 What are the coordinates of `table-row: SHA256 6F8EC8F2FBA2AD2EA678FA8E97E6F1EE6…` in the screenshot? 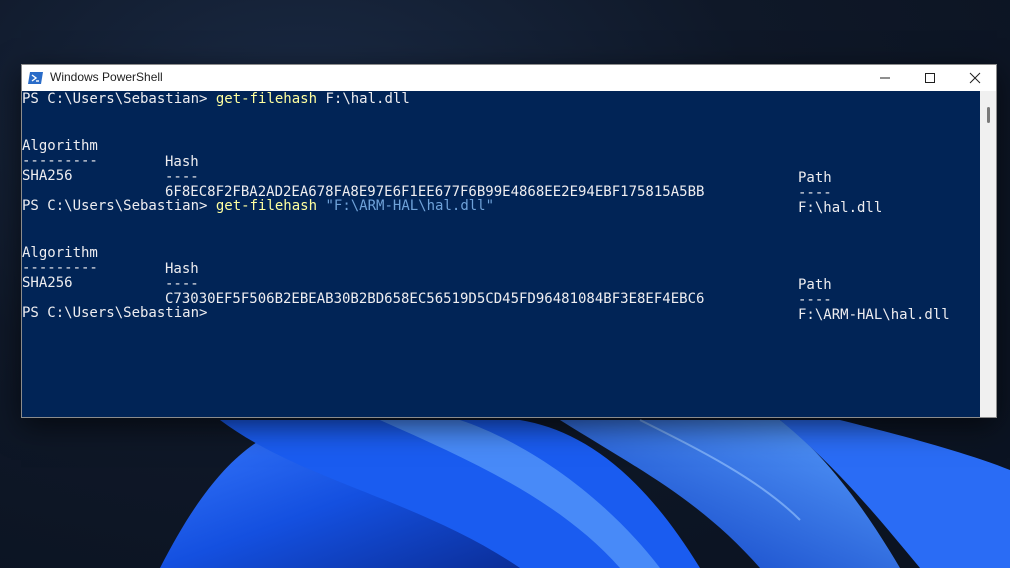 It's located at (452, 192).